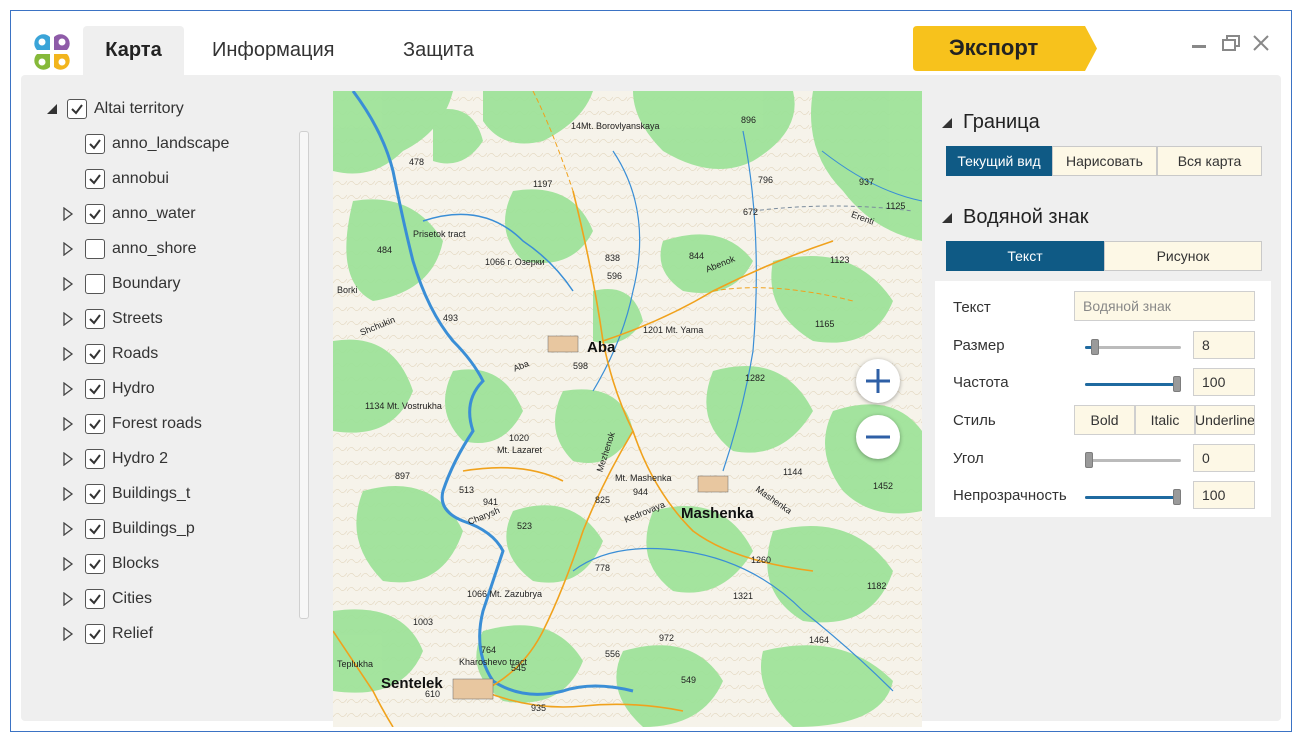 The image size is (1302, 742). I want to click on current-view-button: Текущий вид, so click(999, 161).